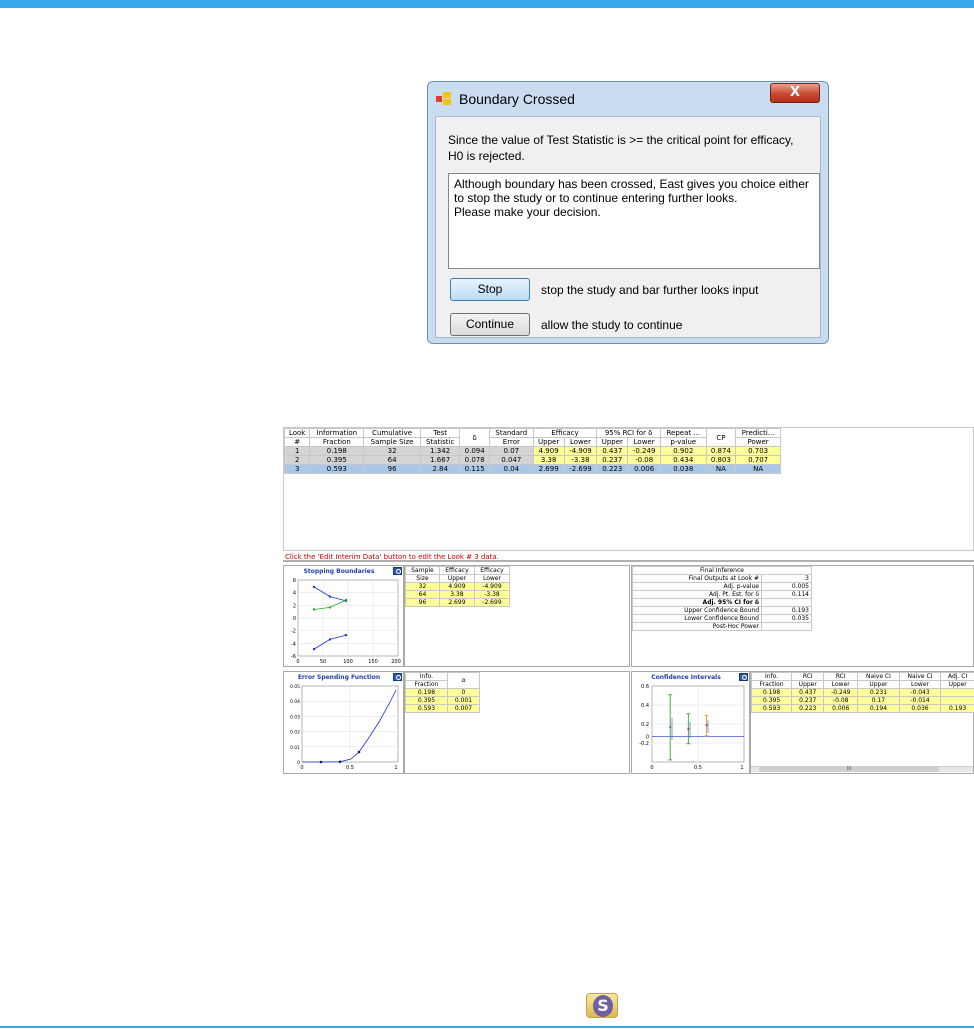  I want to click on column-header: Cumulative, so click(392, 433).